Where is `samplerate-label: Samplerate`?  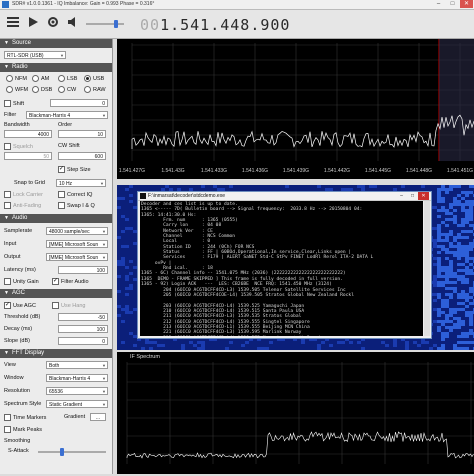
samplerate-label: Samplerate is located at coordinates (18, 231).